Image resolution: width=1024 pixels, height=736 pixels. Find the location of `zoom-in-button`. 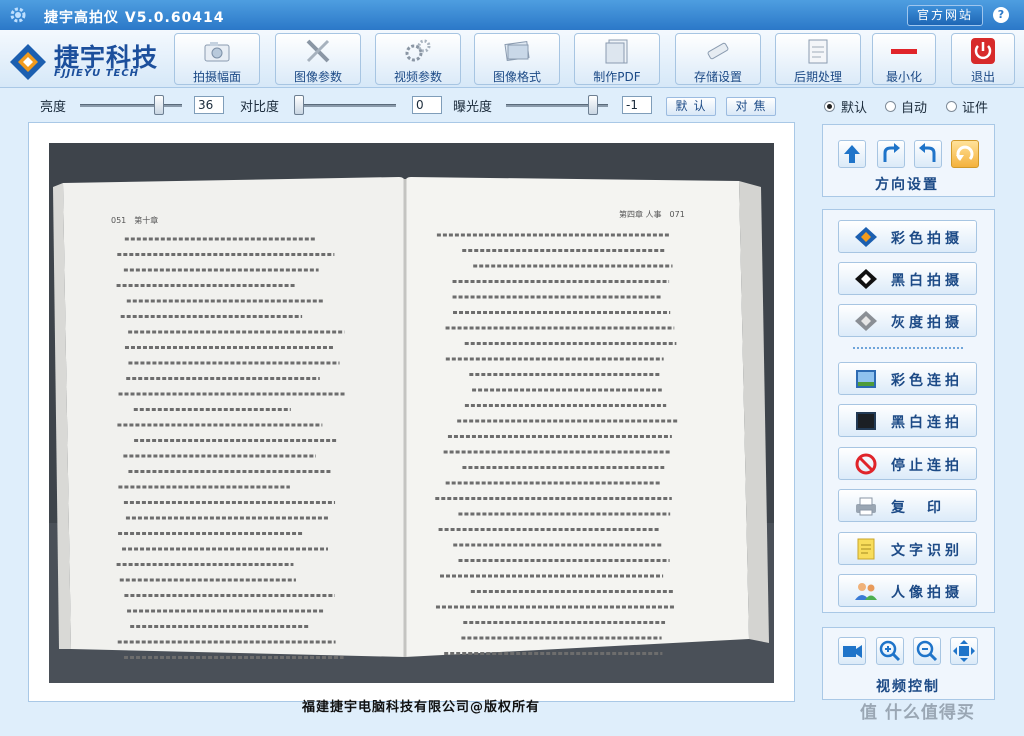

zoom-in-button is located at coordinates (890, 651).